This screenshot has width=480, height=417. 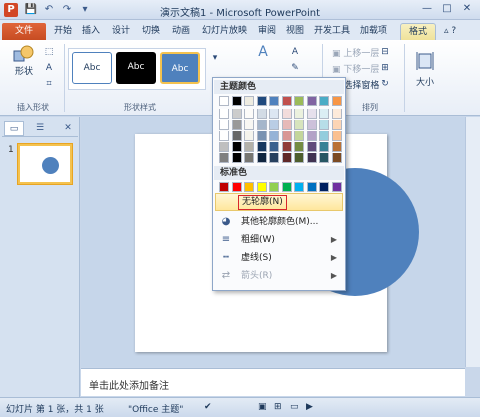 What do you see at coordinates (49, 84) in the screenshot?
I see `merge-shapes-icon: ⌗` at bounding box center [49, 84].